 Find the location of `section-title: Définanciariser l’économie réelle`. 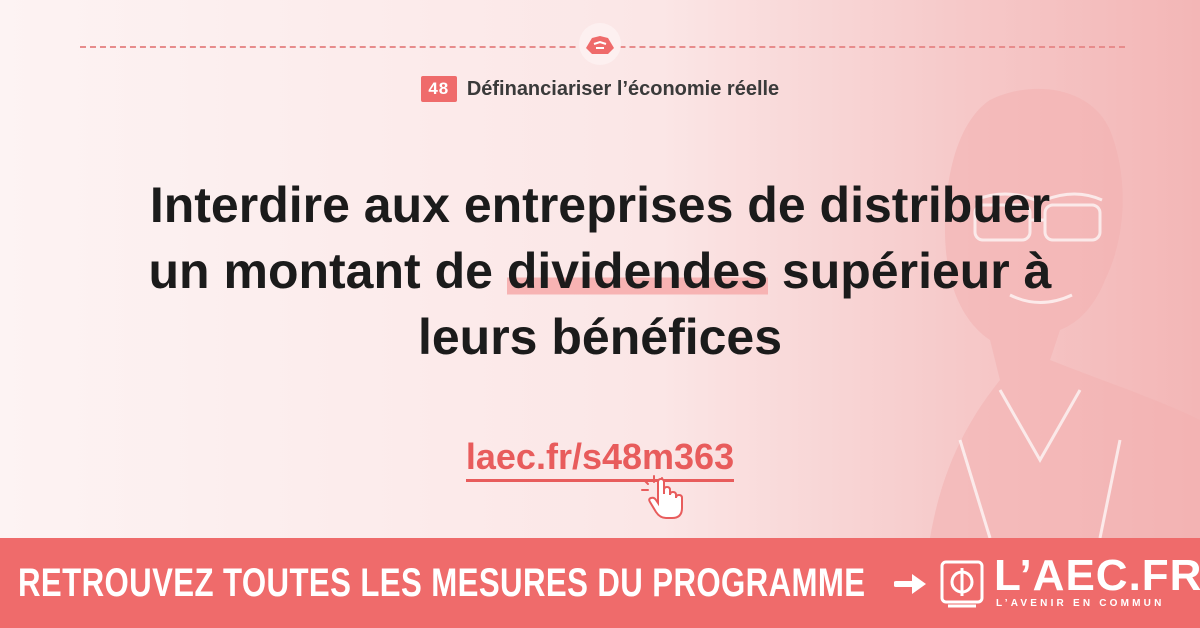

section-title: Définanciariser l’économie réelle is located at coordinates (623, 88).